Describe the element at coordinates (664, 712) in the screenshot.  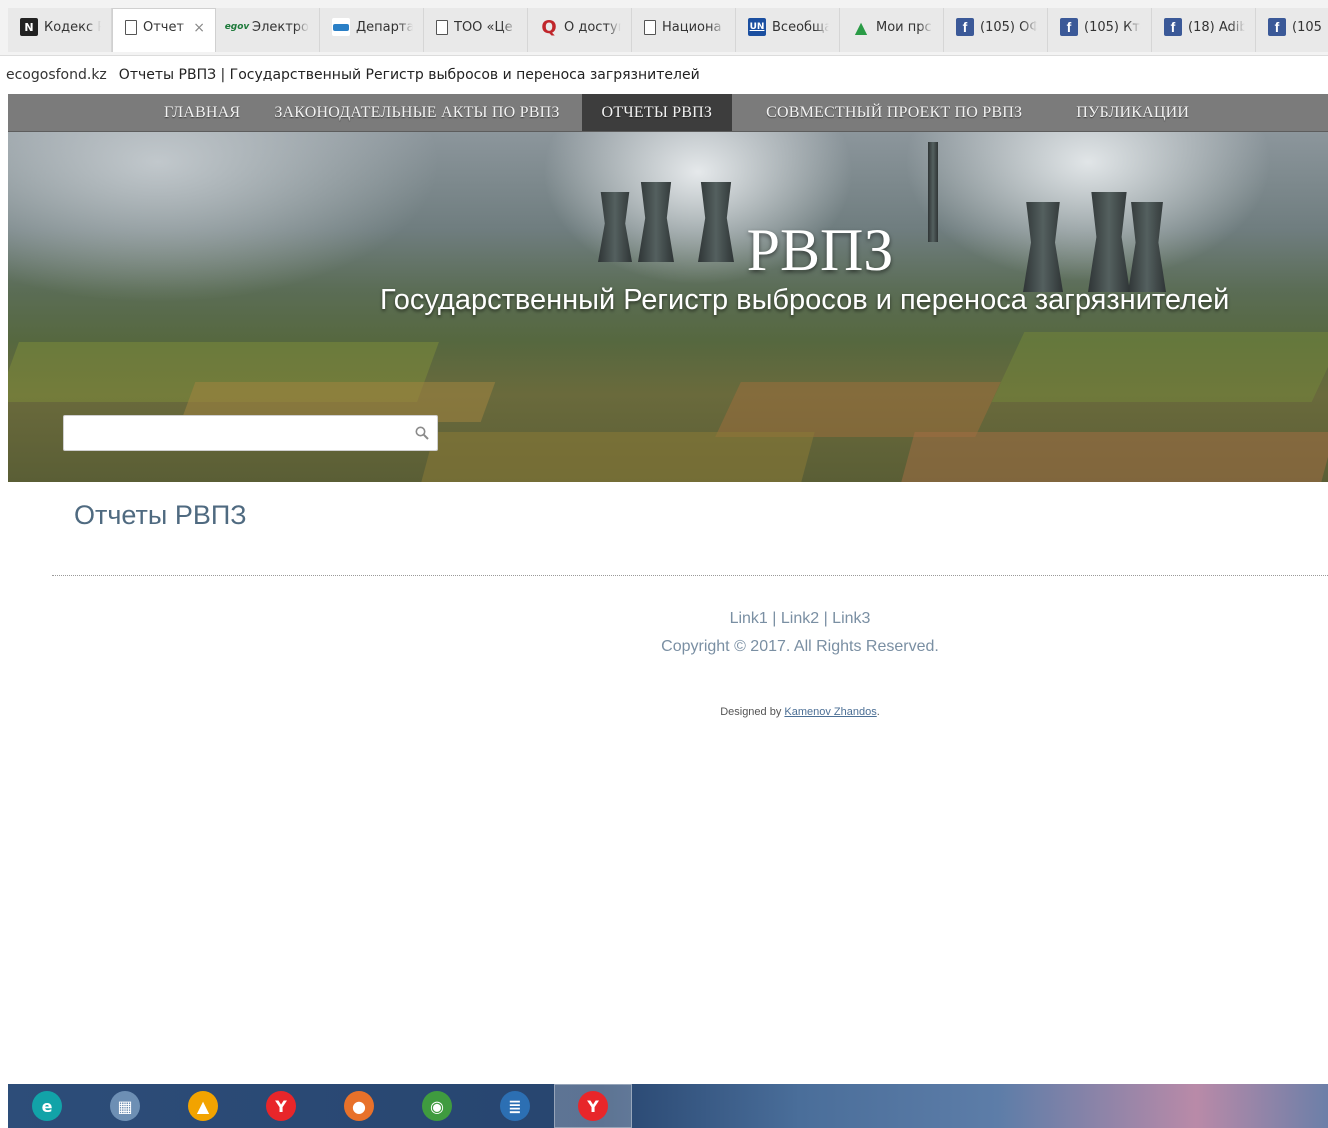
I see `footer-credits: Designed by Kamenov Zhandos.` at that location.